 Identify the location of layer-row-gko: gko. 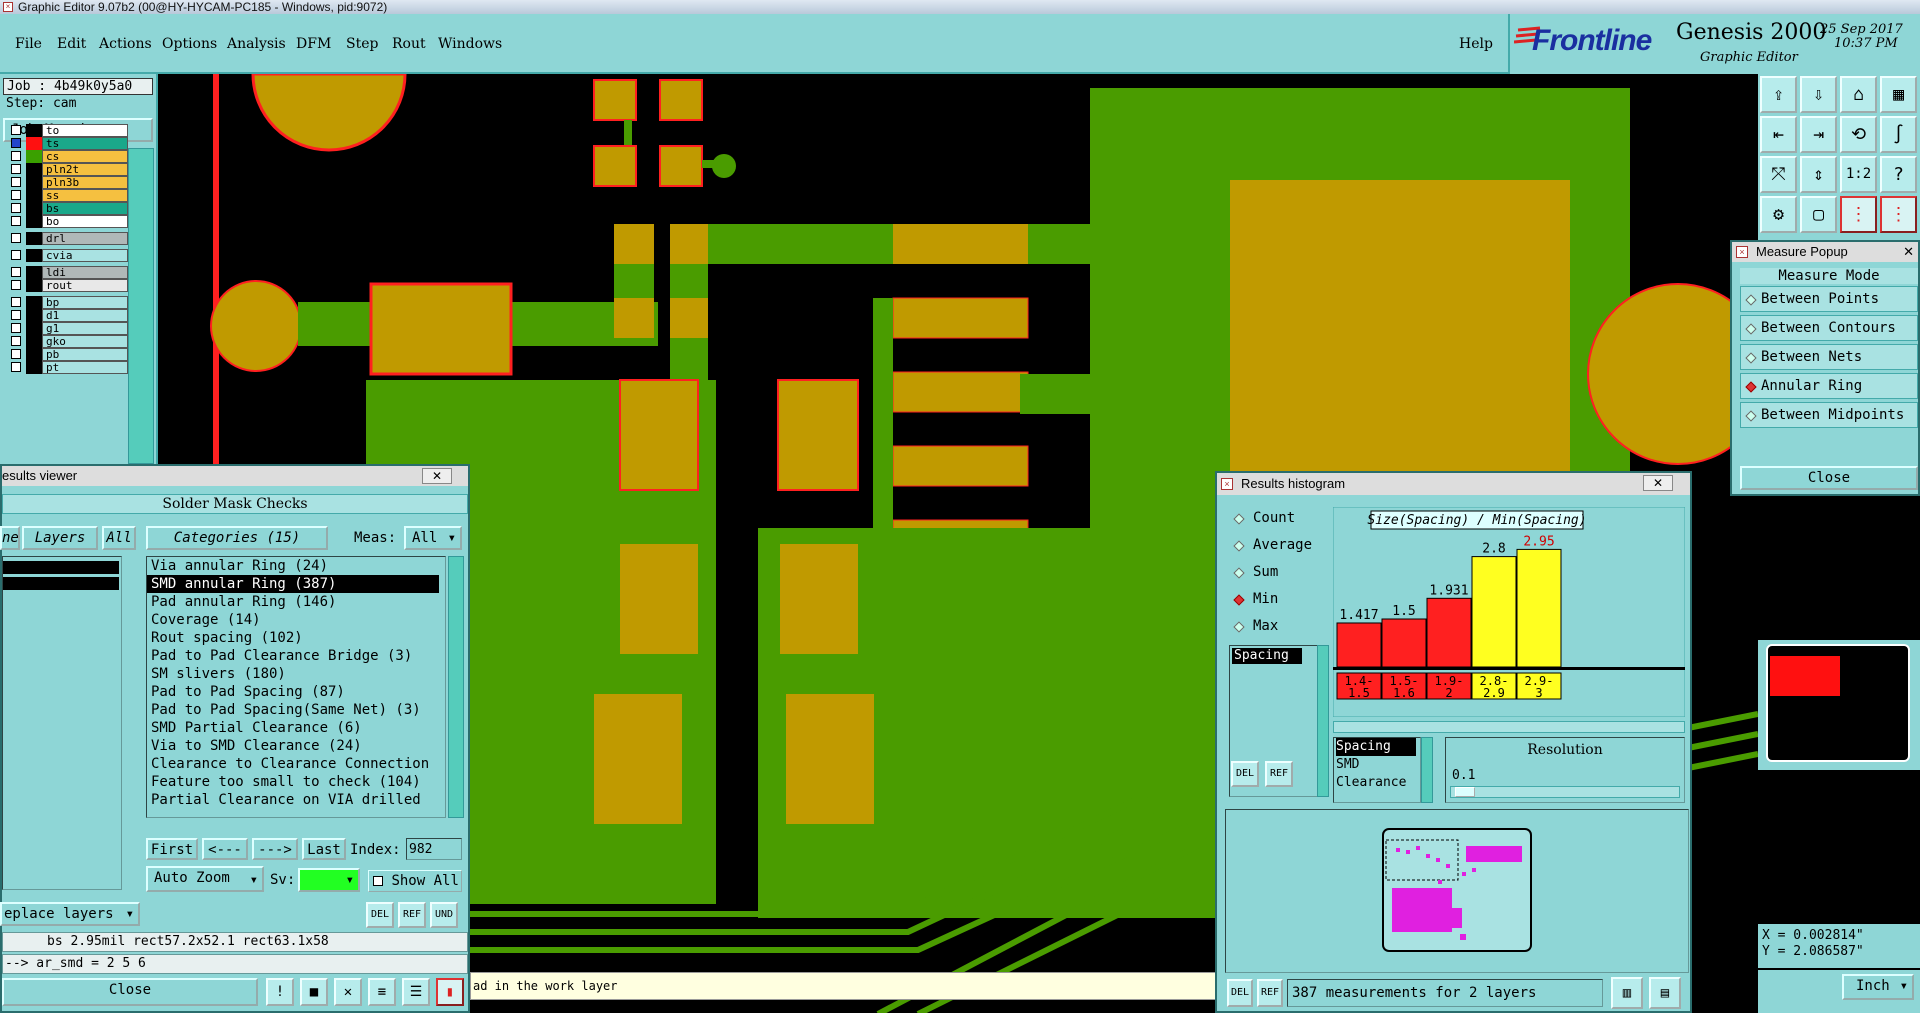
(67, 341).